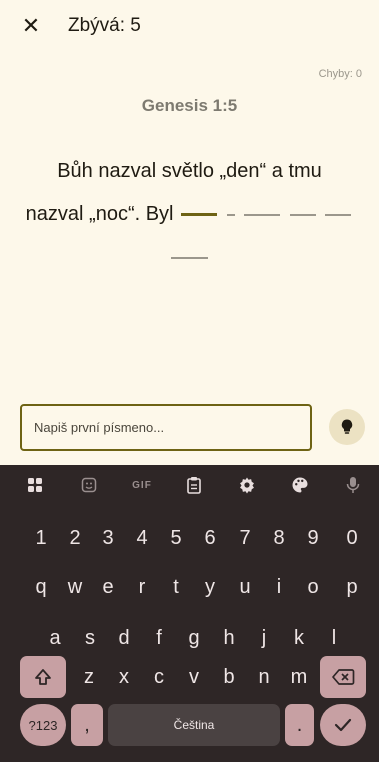 The image size is (379, 762). What do you see at coordinates (210, 587) in the screenshot?
I see `key-y: y` at bounding box center [210, 587].